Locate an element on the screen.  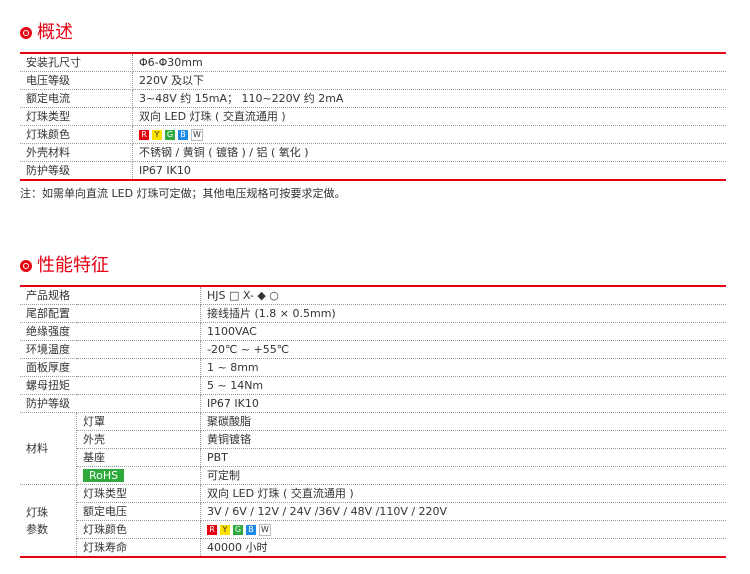
row-value: -20℃ ~ +55℃ is located at coordinates (463, 349).